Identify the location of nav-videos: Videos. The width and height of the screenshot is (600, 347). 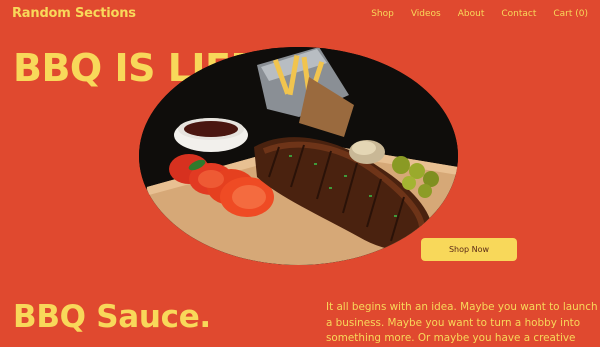
(426, 14).